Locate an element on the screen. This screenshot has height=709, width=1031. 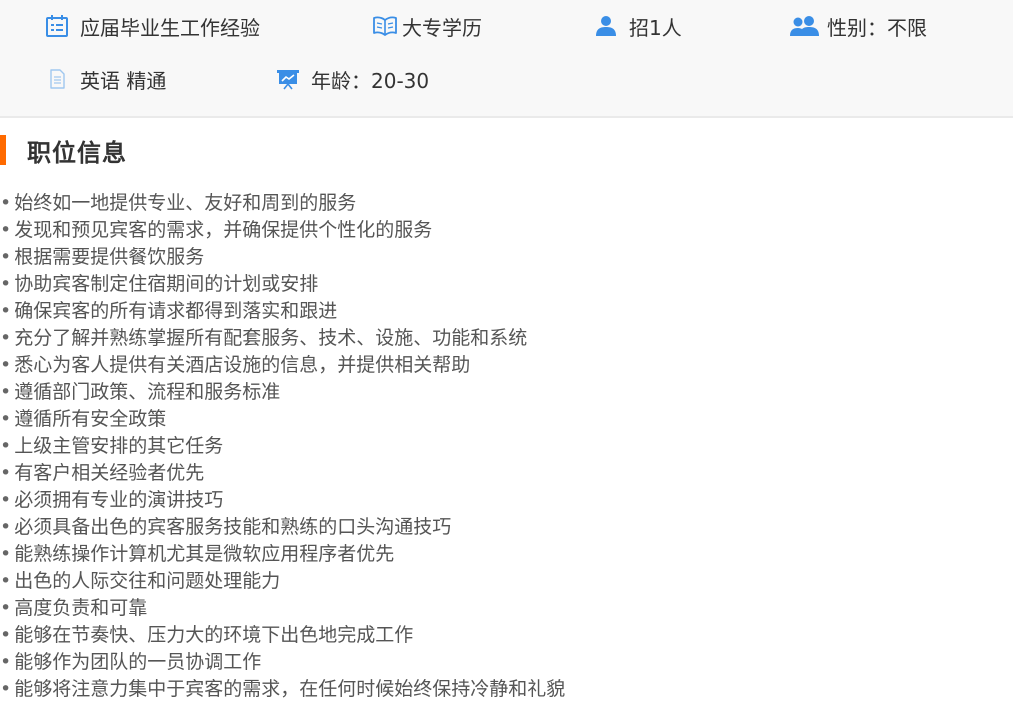
attr-headcount-text: 招1人 is located at coordinates (655, 27).